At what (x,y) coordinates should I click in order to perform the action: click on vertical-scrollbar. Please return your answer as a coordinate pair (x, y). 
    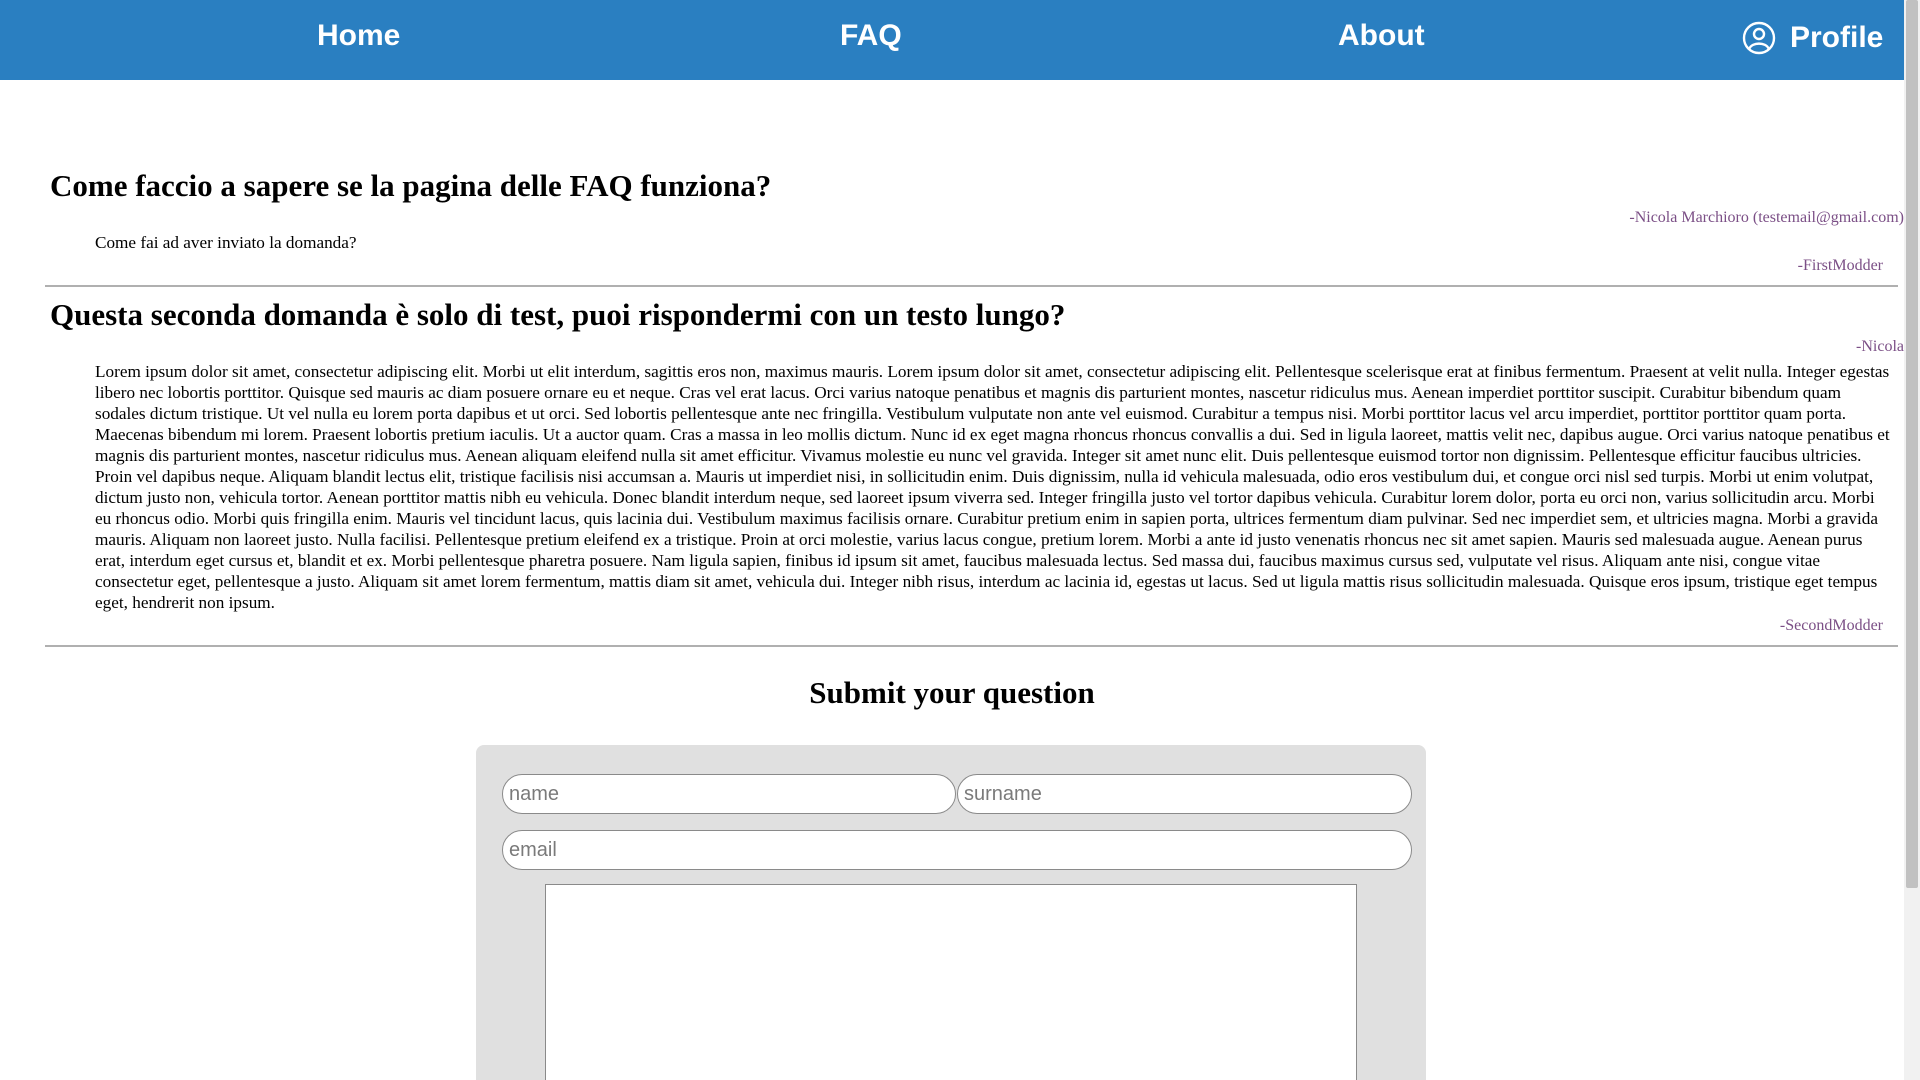
    Looking at the image, I should click on (1912, 540).